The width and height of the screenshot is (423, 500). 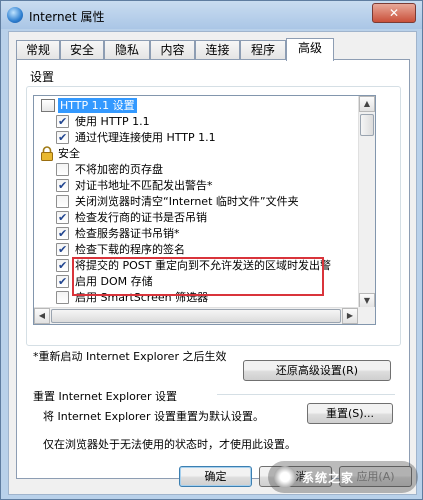 What do you see at coordinates (127, 233) in the screenshot?
I see `list-item-label: 检查服务器证书吊销*` at bounding box center [127, 233].